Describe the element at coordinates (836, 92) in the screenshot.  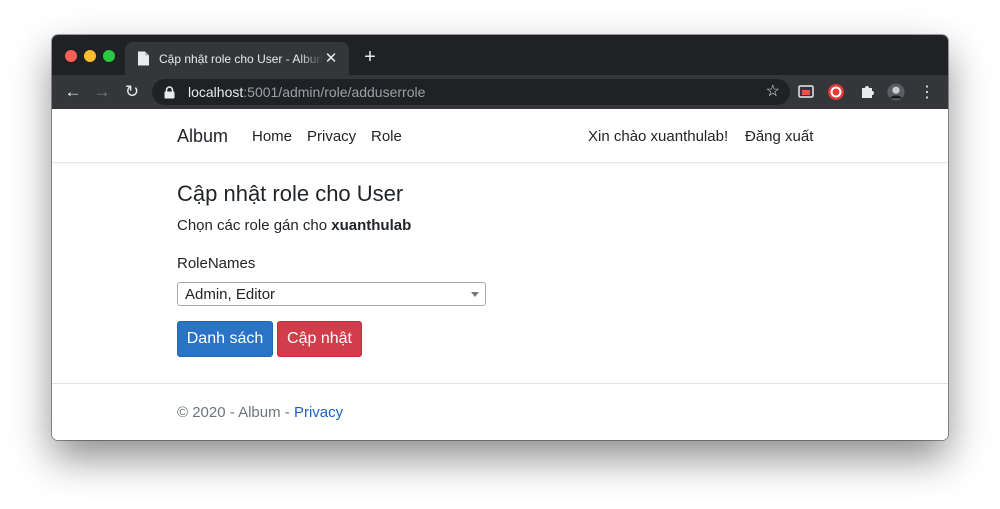
I see `red-extension-icon` at that location.